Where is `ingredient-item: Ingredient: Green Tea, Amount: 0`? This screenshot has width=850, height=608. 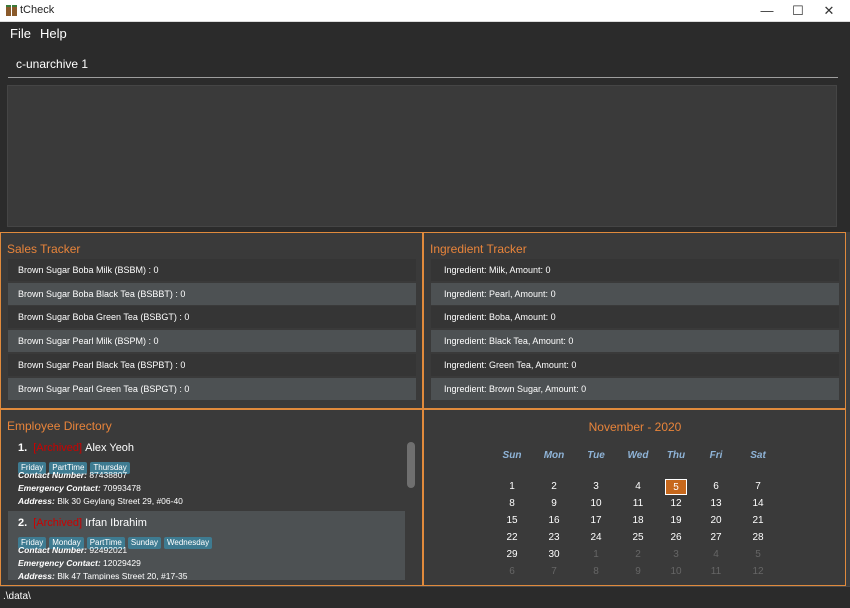 ingredient-item: Ingredient: Green Tea, Amount: 0 is located at coordinates (635, 365).